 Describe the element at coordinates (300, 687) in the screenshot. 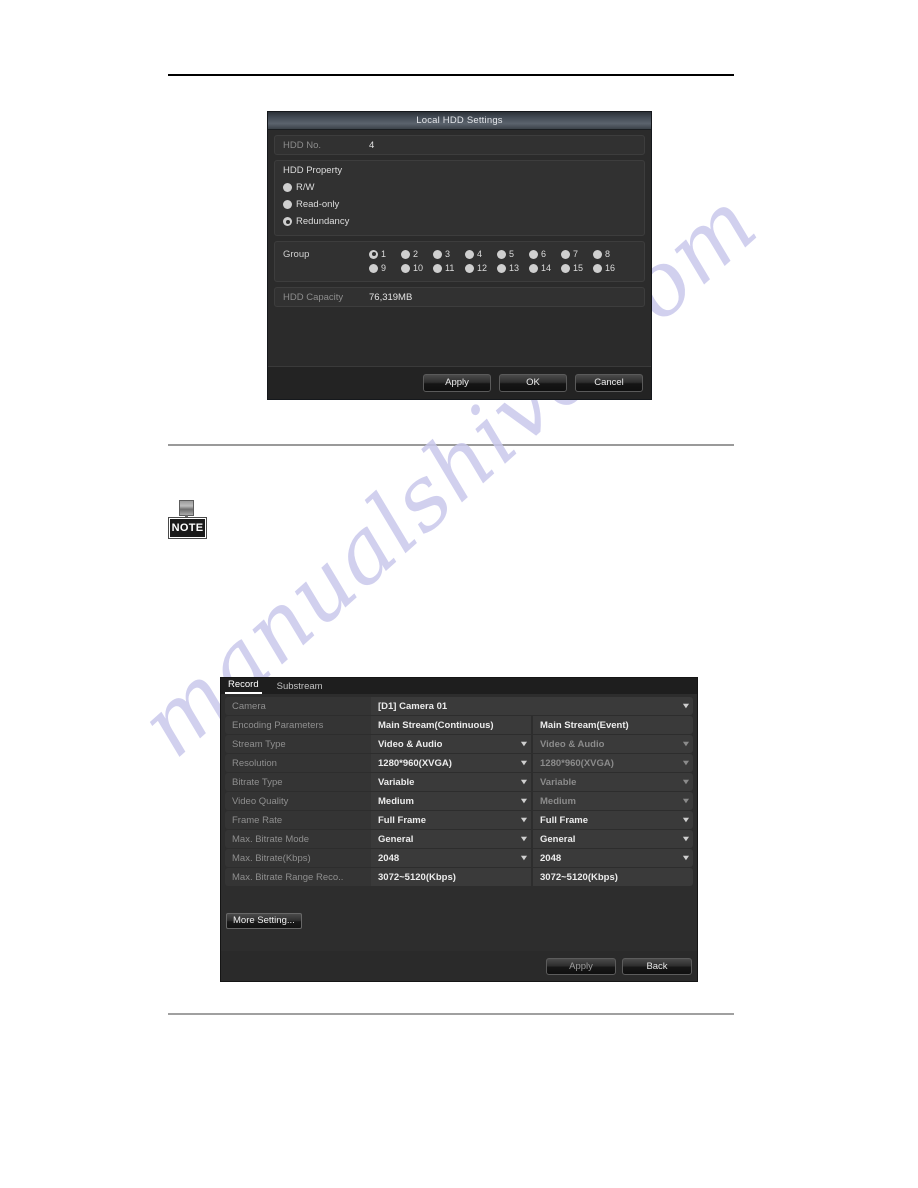

I see `tab-substream: Substream` at that location.